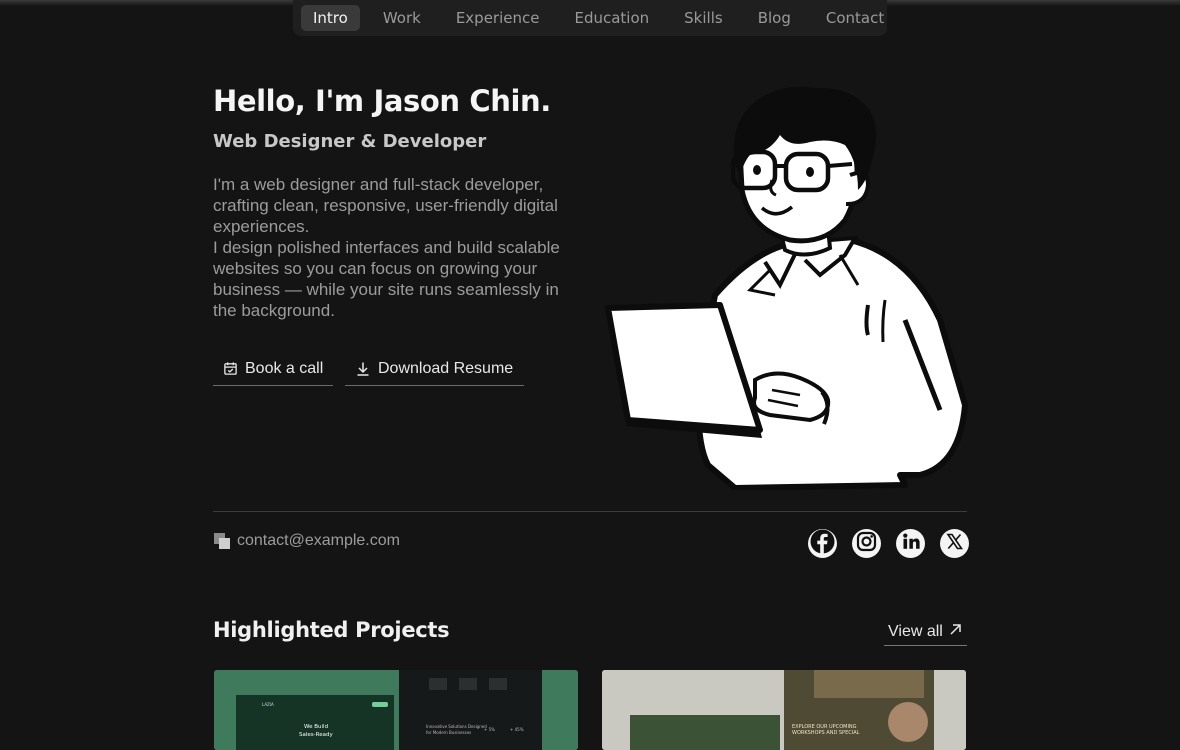 The width and height of the screenshot is (1180, 750). What do you see at coordinates (318, 540) in the screenshot?
I see `contact-email-text: contact@example.com` at bounding box center [318, 540].